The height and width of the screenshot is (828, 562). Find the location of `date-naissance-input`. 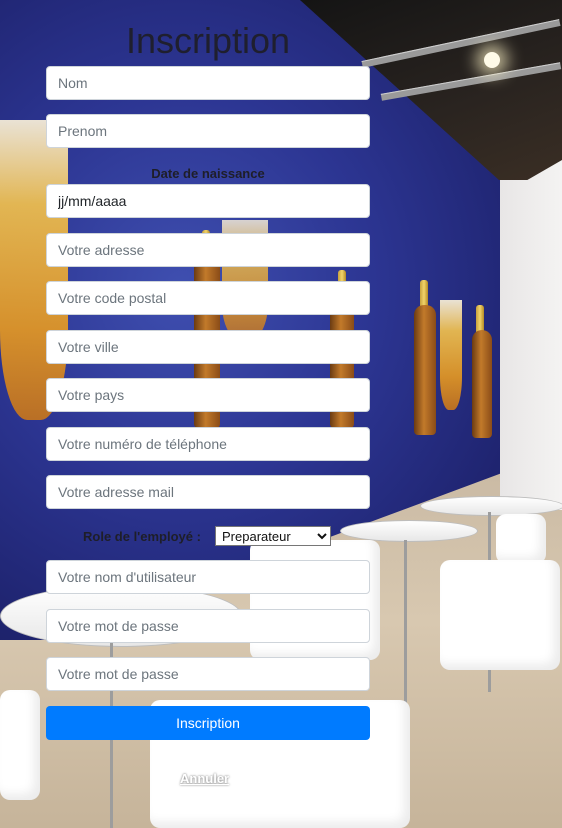

date-naissance-input is located at coordinates (208, 201).